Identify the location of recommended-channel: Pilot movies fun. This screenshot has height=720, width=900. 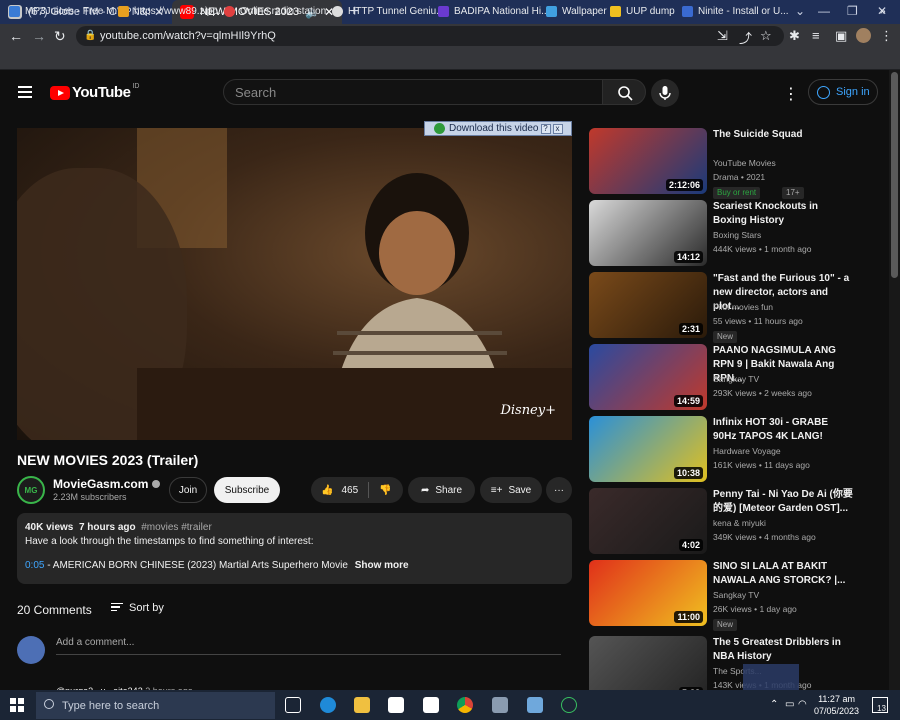
(743, 307).